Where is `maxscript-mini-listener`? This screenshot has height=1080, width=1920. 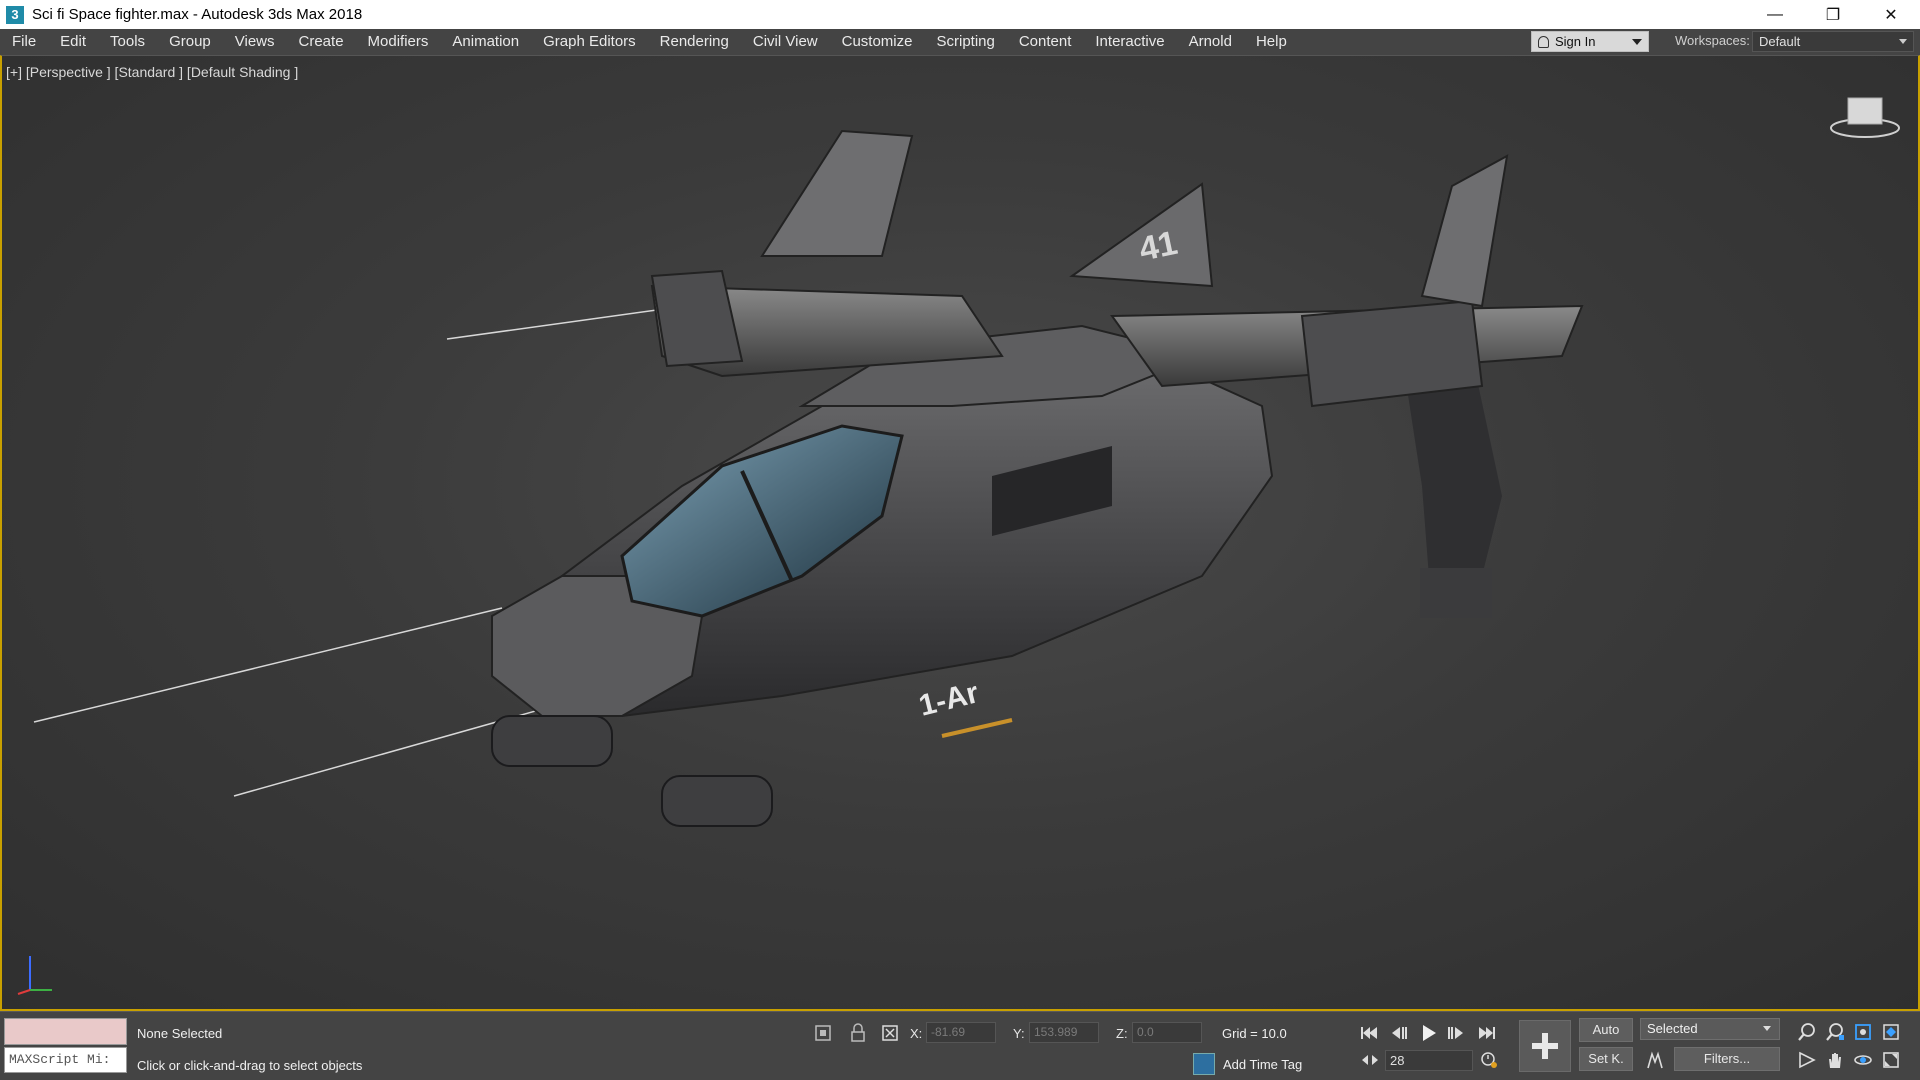
maxscript-mini-listener is located at coordinates (65, 1031).